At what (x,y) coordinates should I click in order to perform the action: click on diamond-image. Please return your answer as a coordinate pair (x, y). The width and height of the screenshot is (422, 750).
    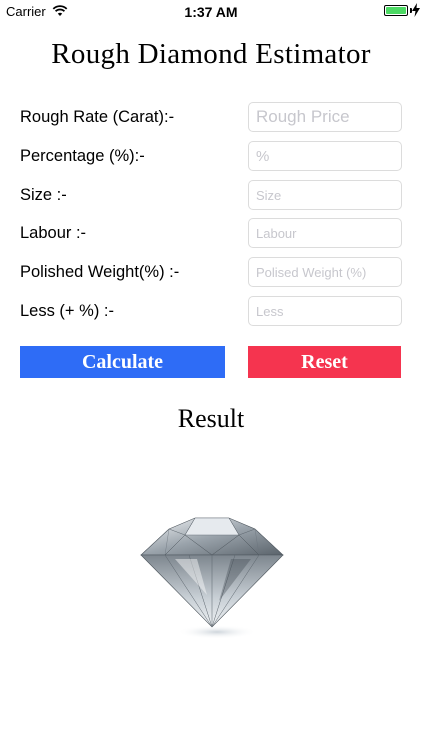
    Looking at the image, I should click on (212, 578).